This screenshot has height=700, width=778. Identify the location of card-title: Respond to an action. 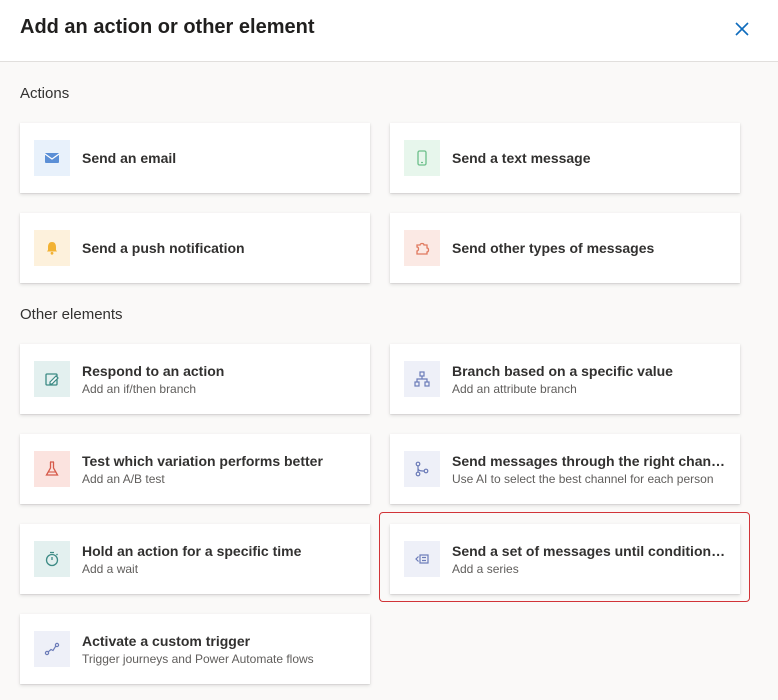
(153, 371).